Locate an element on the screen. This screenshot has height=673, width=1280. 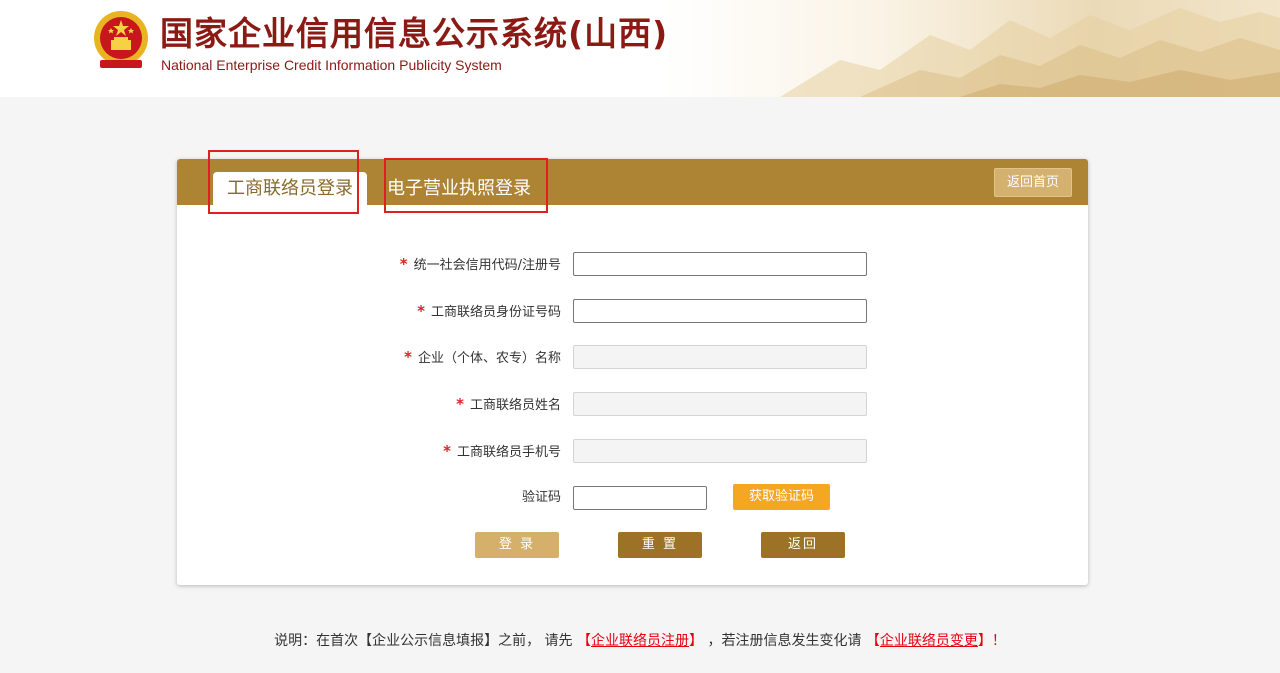
back-home-button: 返回首页 is located at coordinates (1032, 182).